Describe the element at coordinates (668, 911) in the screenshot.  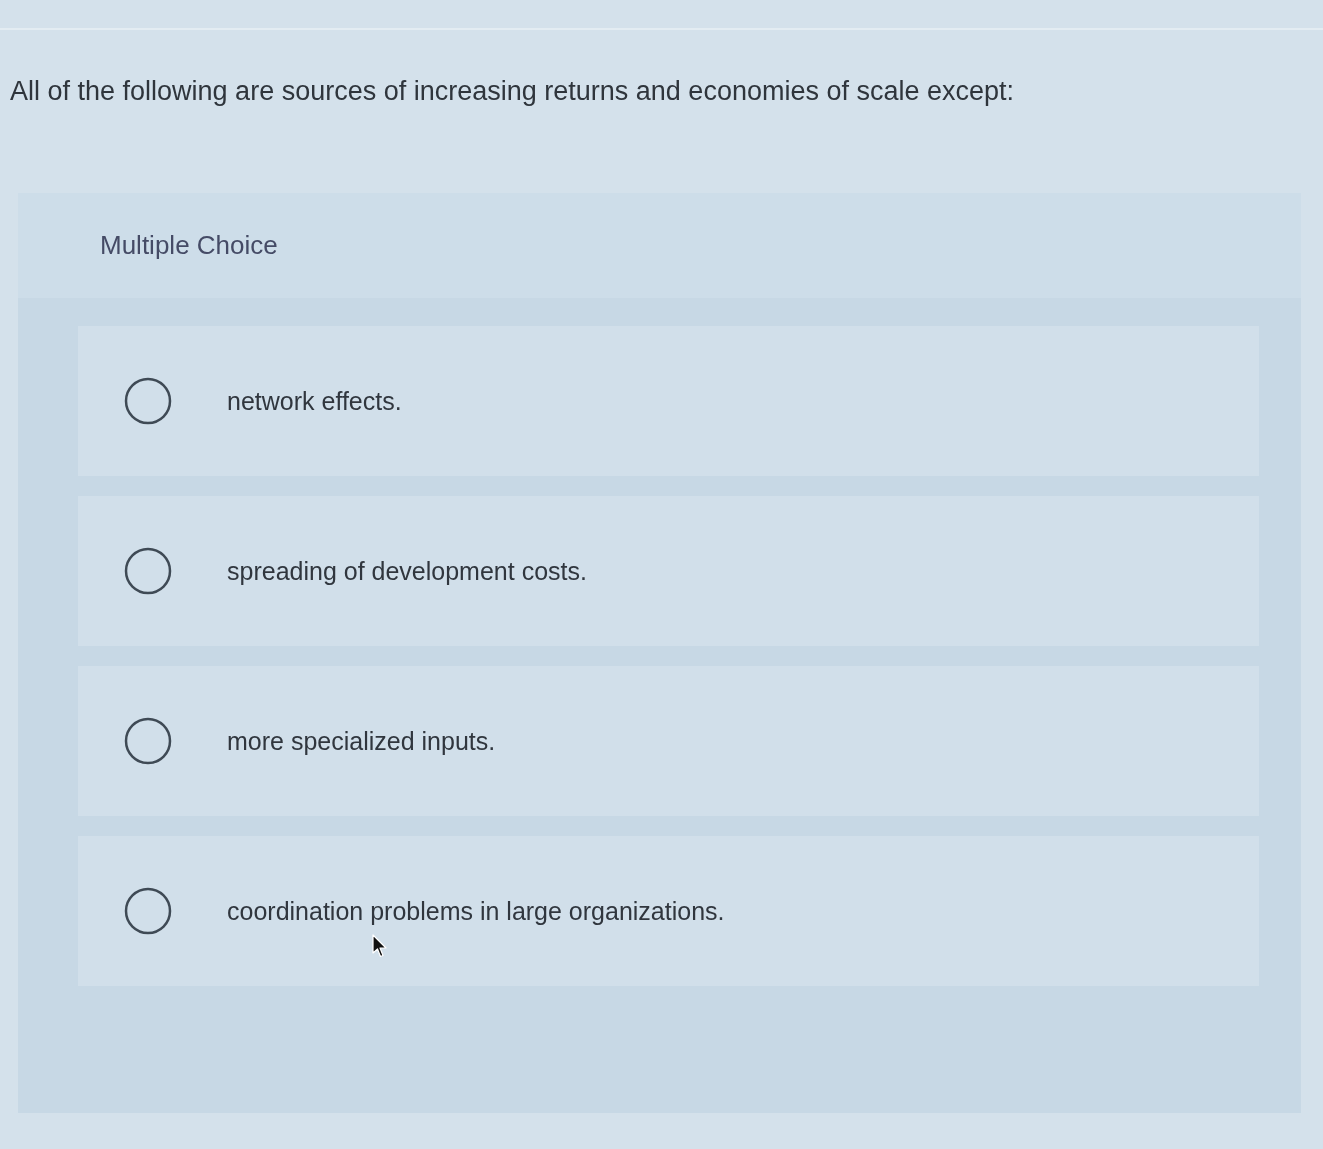
I see `answer-option: coordination problems in large organizations.` at that location.